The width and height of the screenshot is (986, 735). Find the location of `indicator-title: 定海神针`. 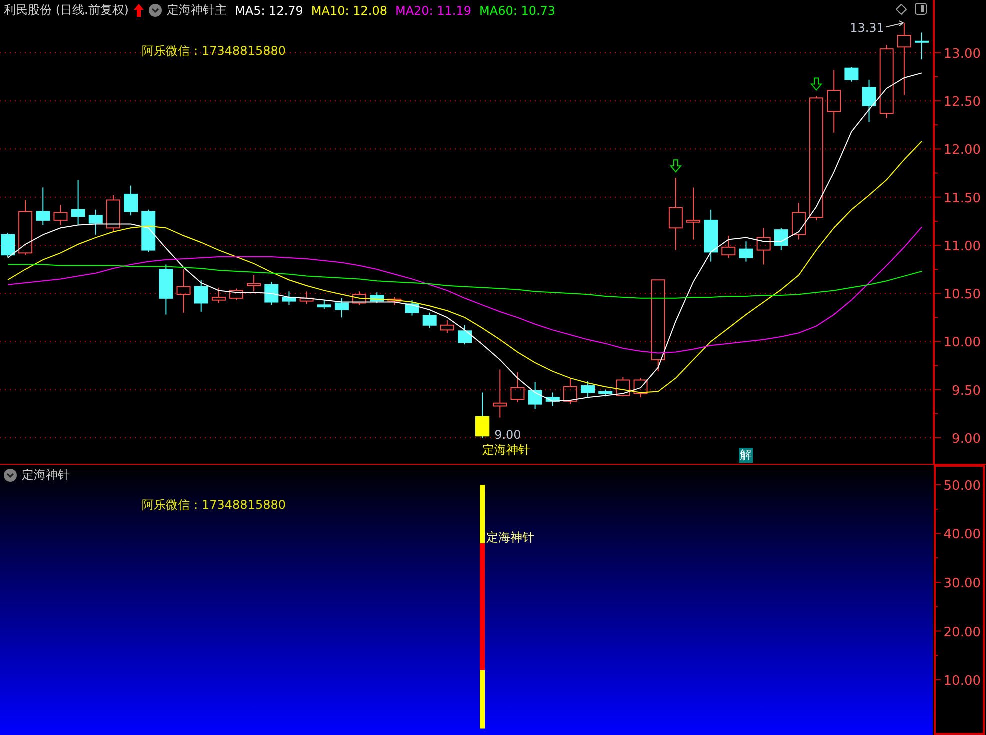

indicator-title: 定海神针 is located at coordinates (46, 475).